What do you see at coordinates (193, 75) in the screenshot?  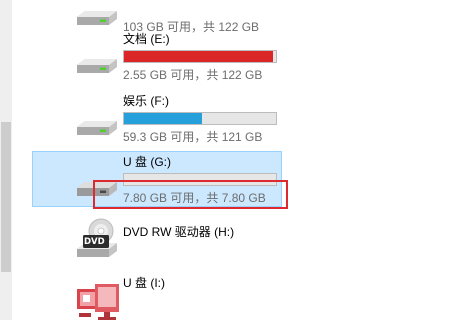 I see `drive-free-space: 2.55 GB 可用，共 122 GB` at bounding box center [193, 75].